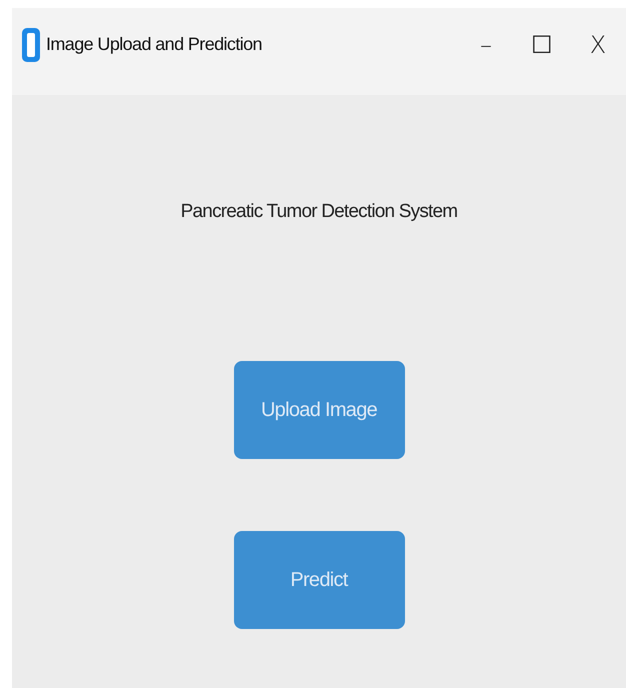  What do you see at coordinates (598, 44) in the screenshot?
I see `close-button: X` at bounding box center [598, 44].